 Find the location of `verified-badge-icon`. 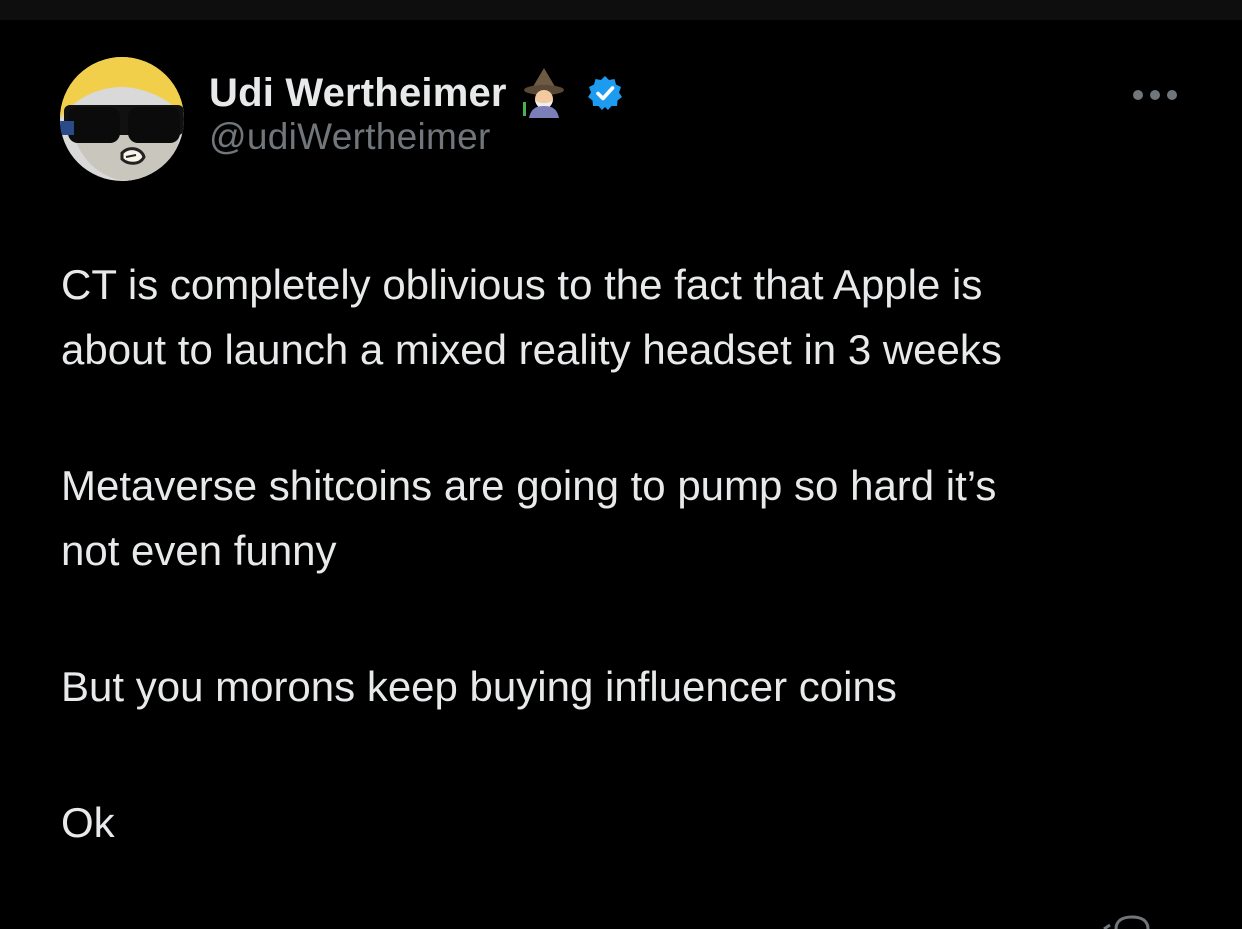

verified-badge-icon is located at coordinates (605, 93).